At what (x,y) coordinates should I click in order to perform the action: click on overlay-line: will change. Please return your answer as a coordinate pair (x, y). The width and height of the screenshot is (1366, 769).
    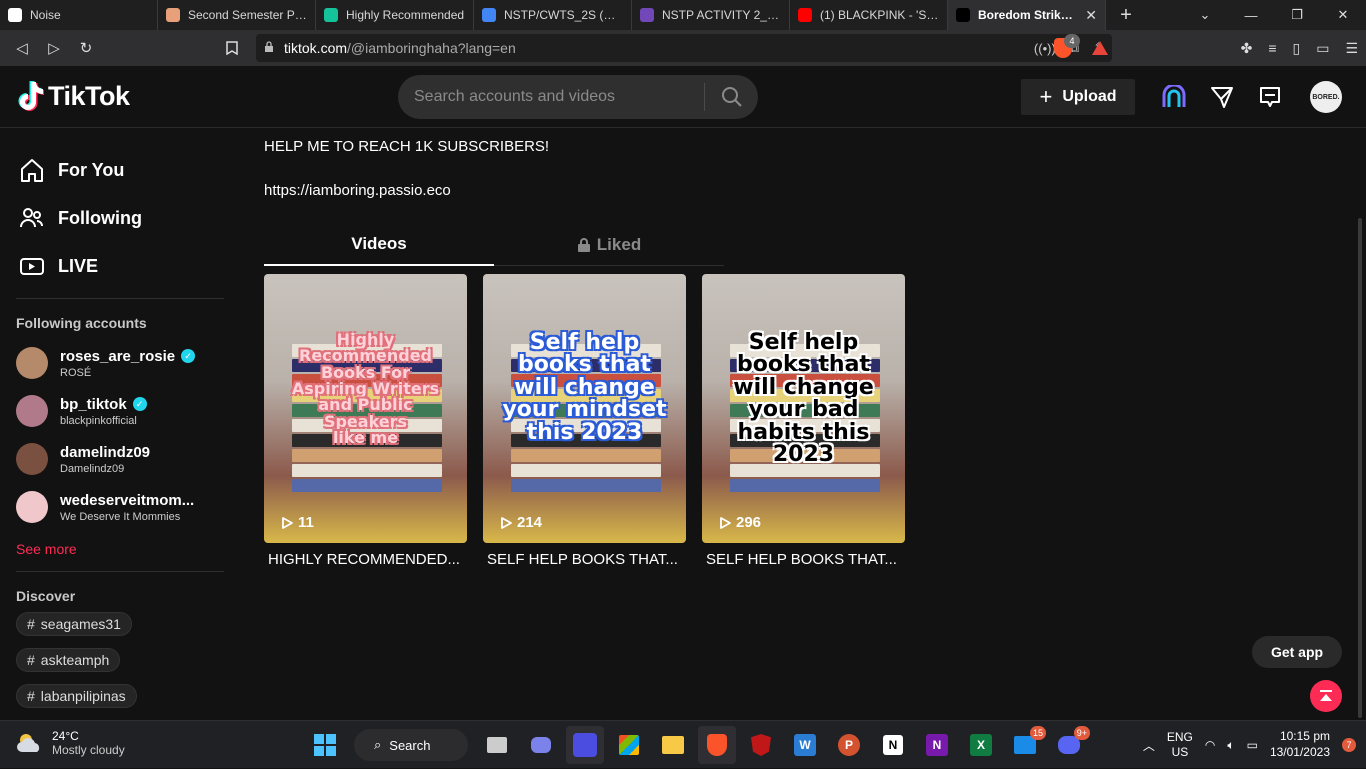
    Looking at the image, I should click on (584, 387).